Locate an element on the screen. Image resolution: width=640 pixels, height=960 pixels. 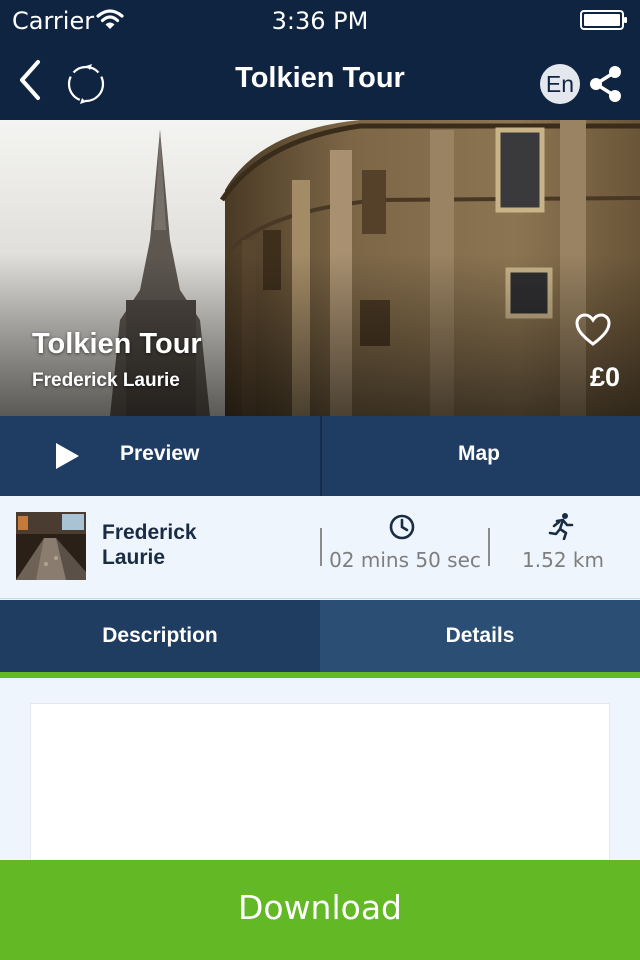
author-name: Frederick Laurie is located at coordinates (149, 545).